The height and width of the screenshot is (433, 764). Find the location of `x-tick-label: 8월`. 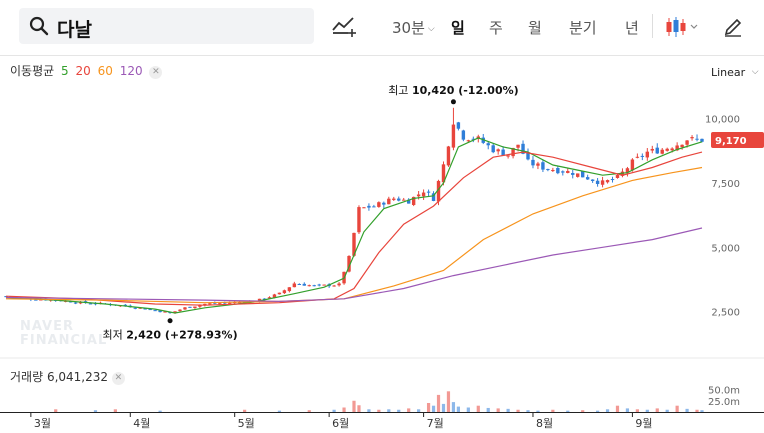

x-tick-label: 8월 is located at coordinates (544, 423).